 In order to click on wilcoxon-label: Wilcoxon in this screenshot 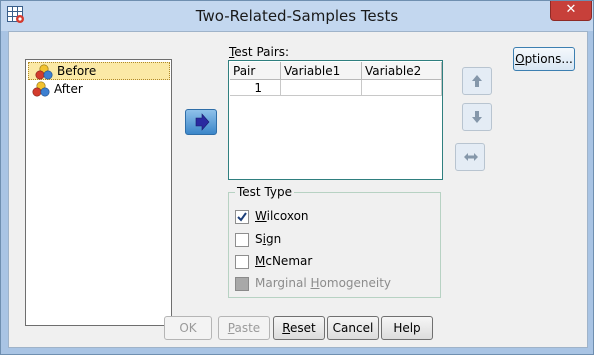, I will do `click(282, 216)`.